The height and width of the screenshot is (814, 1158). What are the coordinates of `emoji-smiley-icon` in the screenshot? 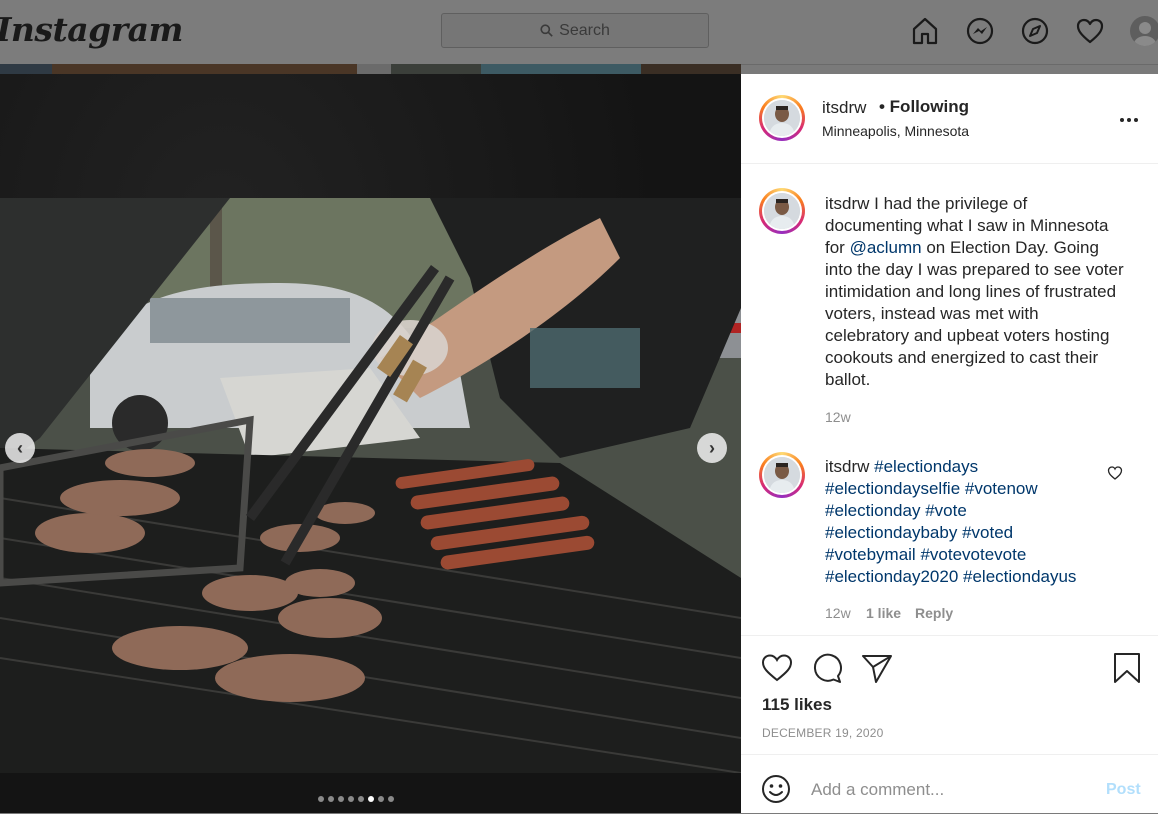 It's located at (776, 789).